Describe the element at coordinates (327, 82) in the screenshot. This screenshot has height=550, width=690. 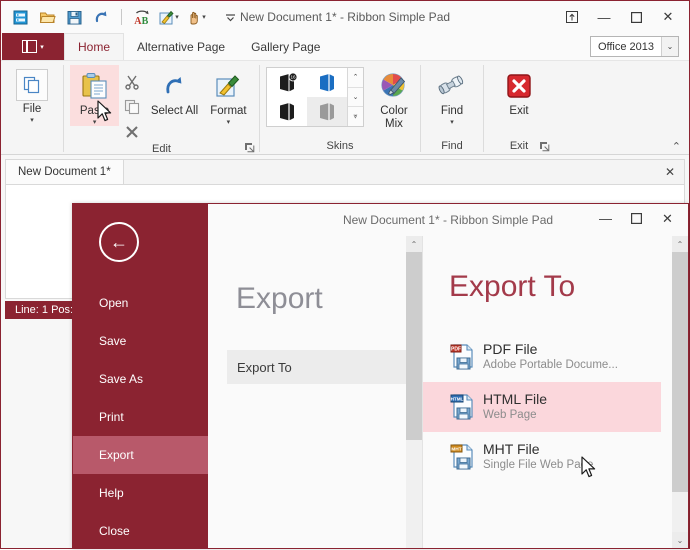
I see `skin-office-blue-icon` at that location.